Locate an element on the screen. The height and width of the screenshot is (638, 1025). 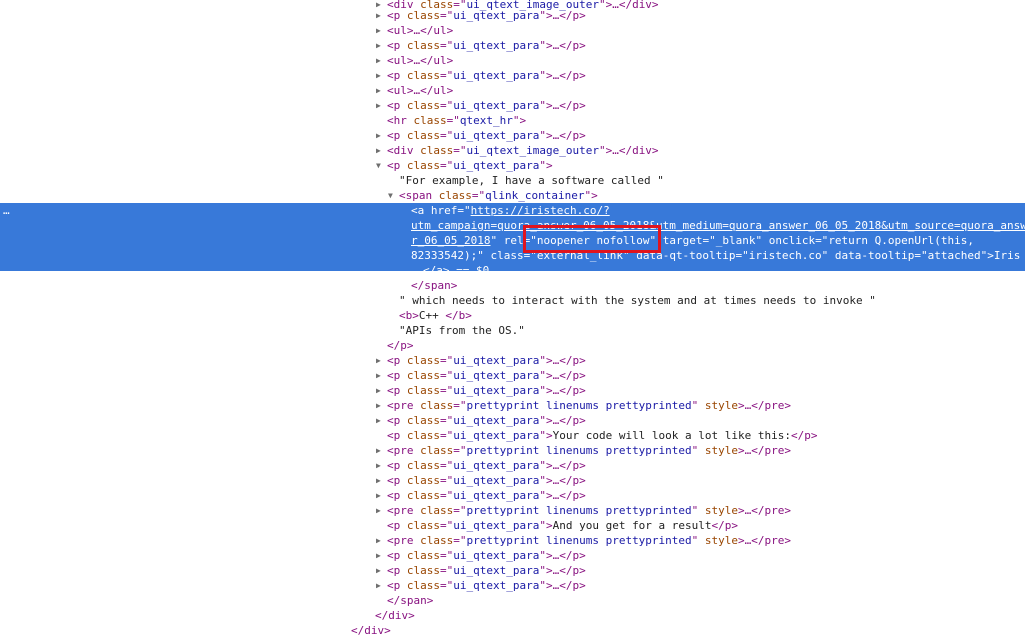
dom-node-line: </a> == $0 is located at coordinates (456, 270).